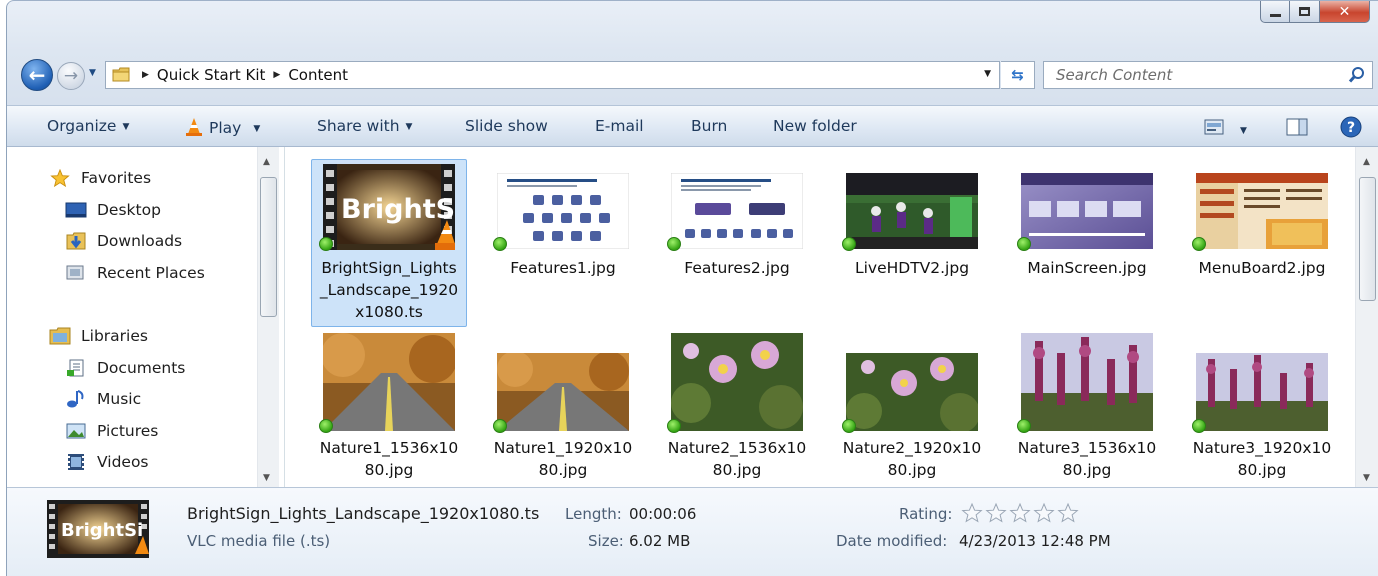  What do you see at coordinates (88, 126) in the screenshot?
I see `organize-button: Organize ▼` at bounding box center [88, 126].